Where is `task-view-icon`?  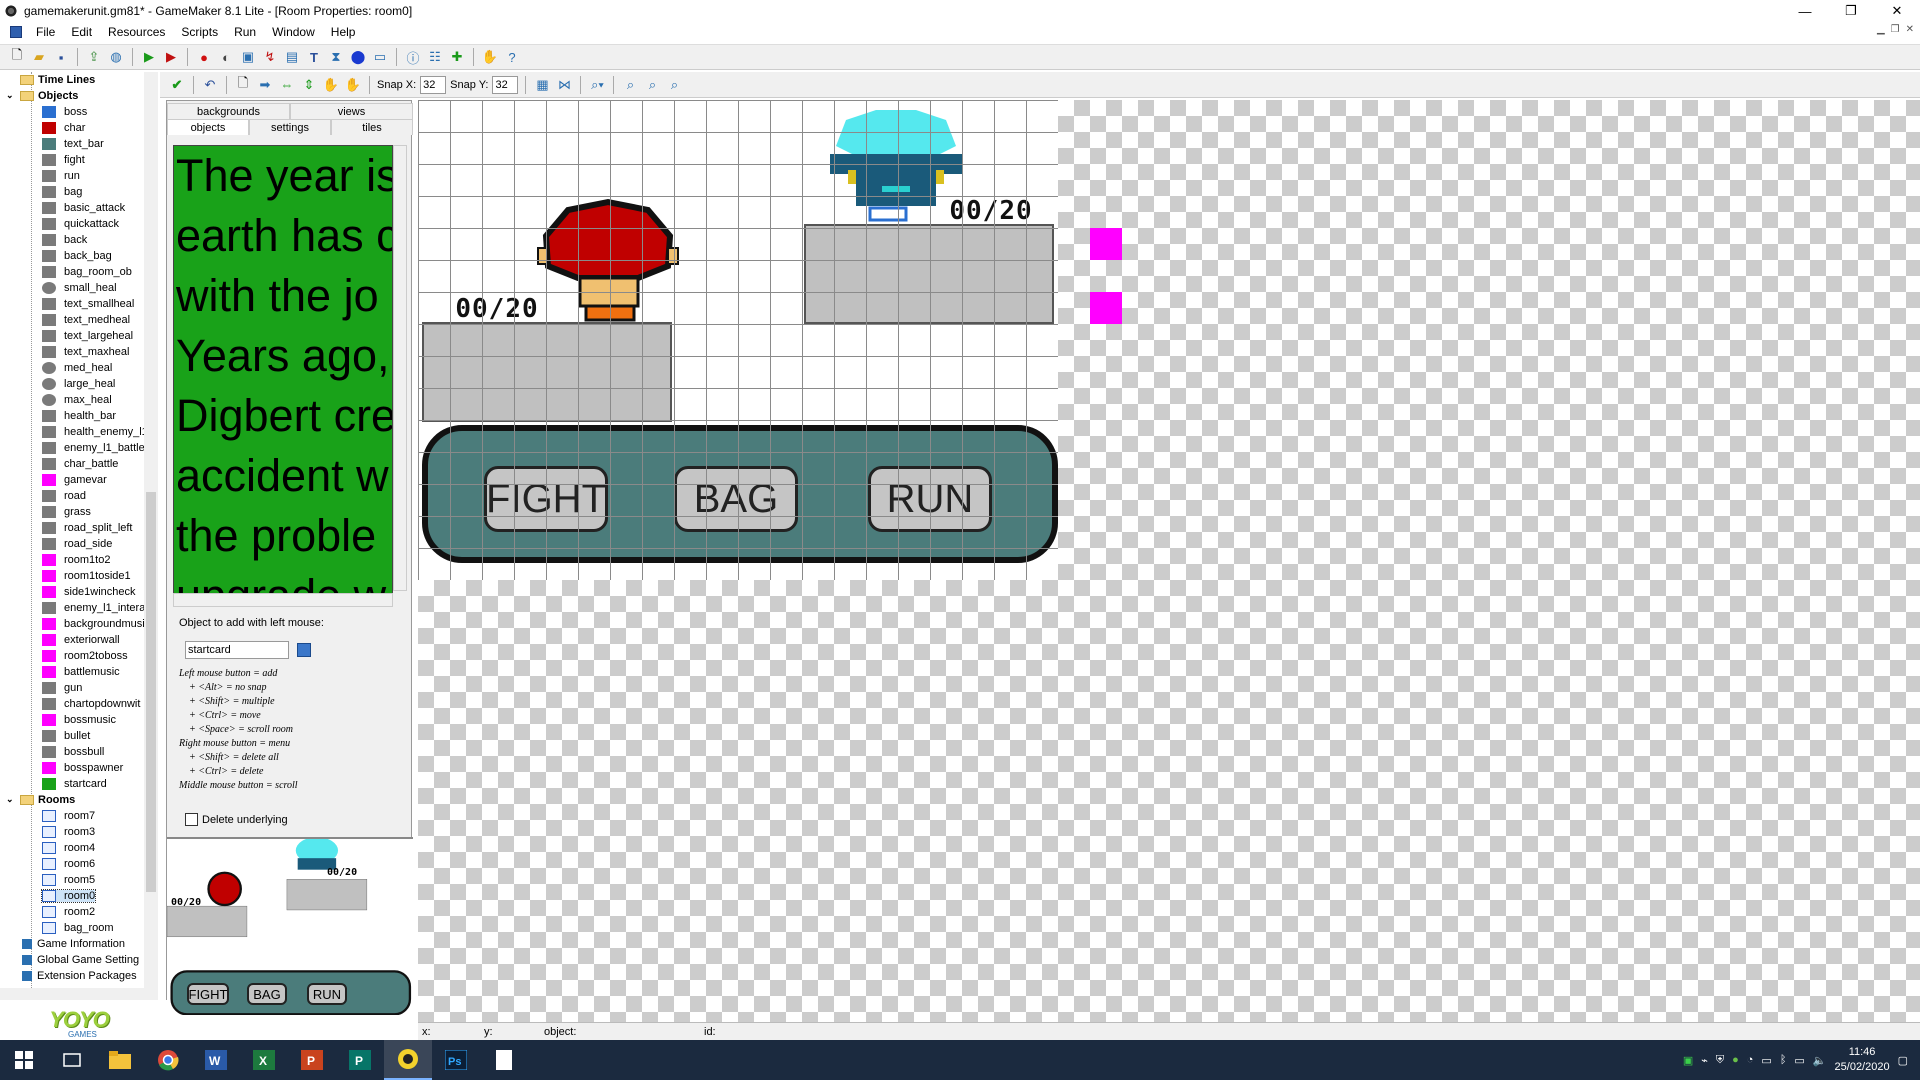 task-view-icon is located at coordinates (72, 1060).